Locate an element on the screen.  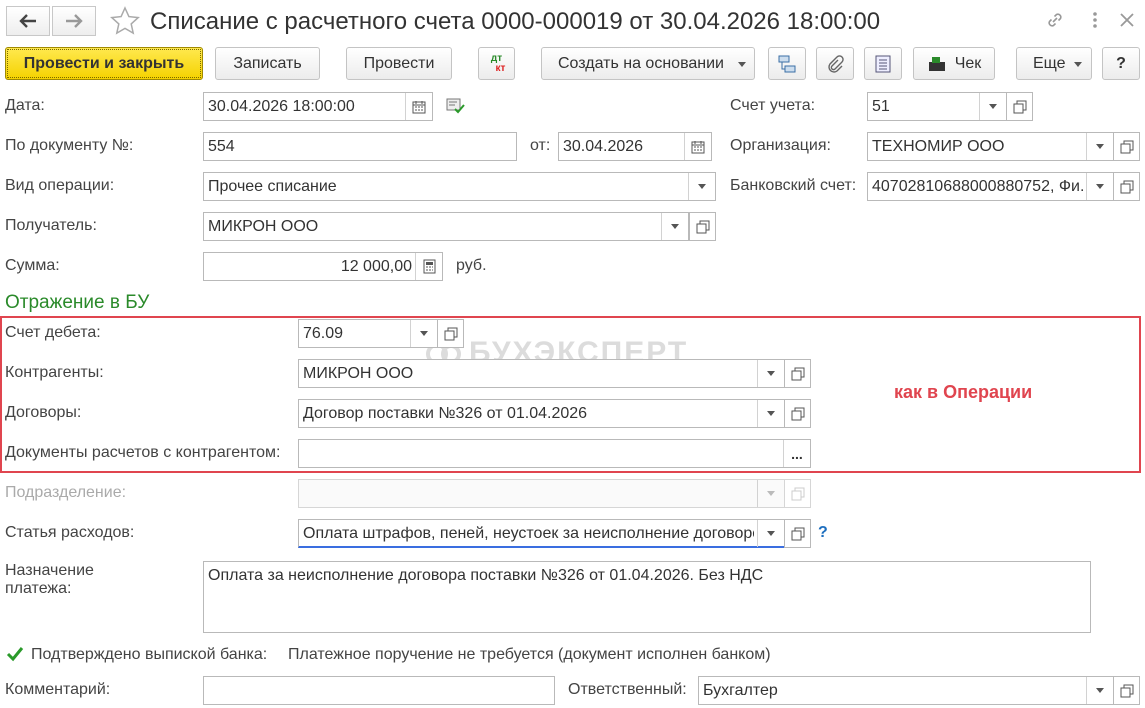
kt-label: кт is located at coordinates (500, 68).